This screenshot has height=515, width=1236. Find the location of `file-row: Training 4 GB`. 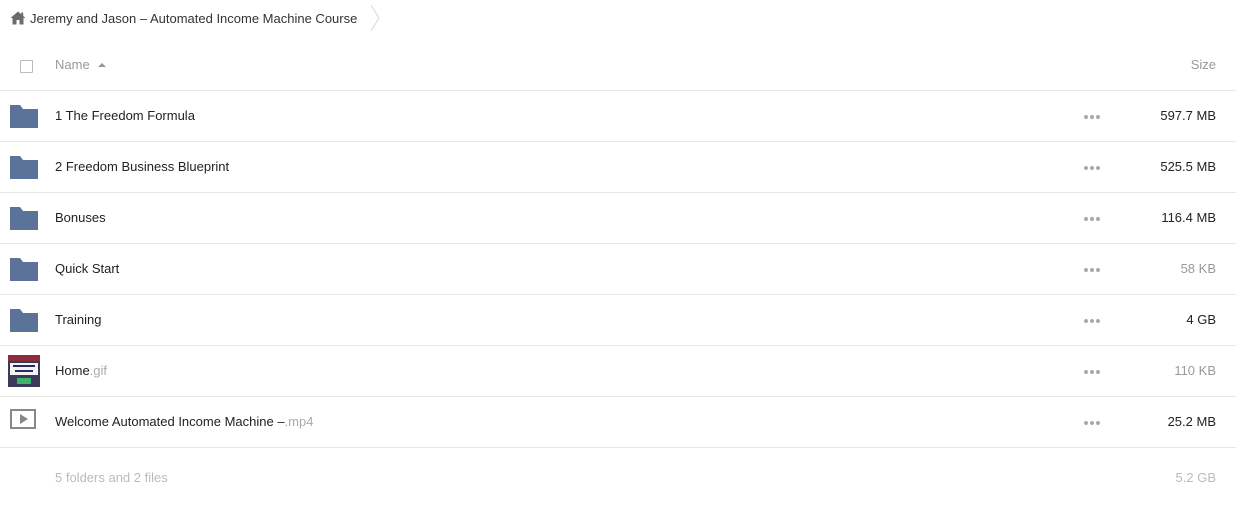

file-row: Training 4 GB is located at coordinates (618, 320).